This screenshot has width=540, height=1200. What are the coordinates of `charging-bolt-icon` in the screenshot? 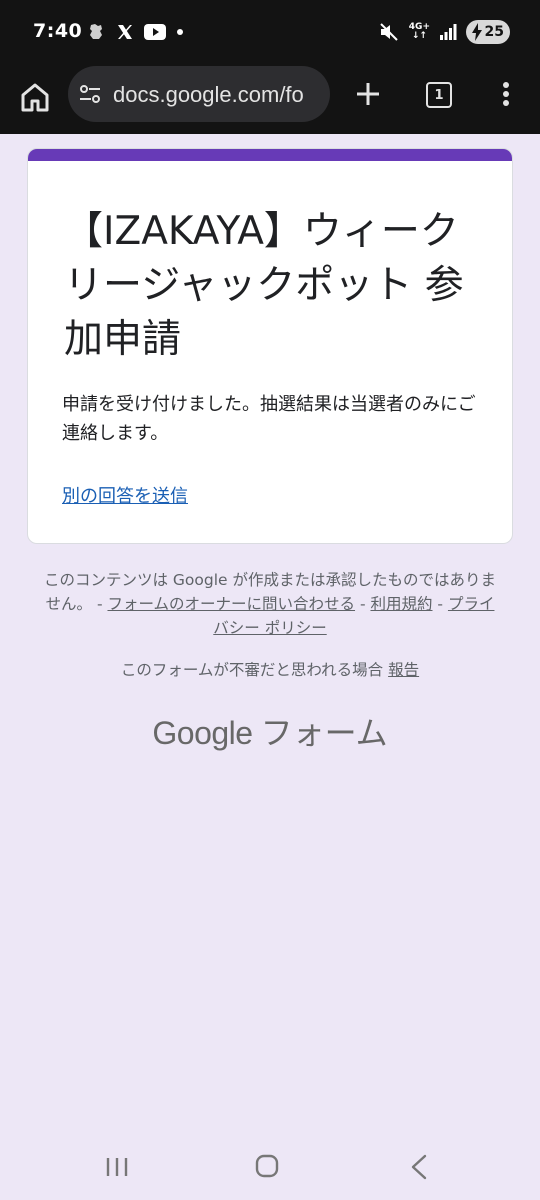 It's located at (477, 32).